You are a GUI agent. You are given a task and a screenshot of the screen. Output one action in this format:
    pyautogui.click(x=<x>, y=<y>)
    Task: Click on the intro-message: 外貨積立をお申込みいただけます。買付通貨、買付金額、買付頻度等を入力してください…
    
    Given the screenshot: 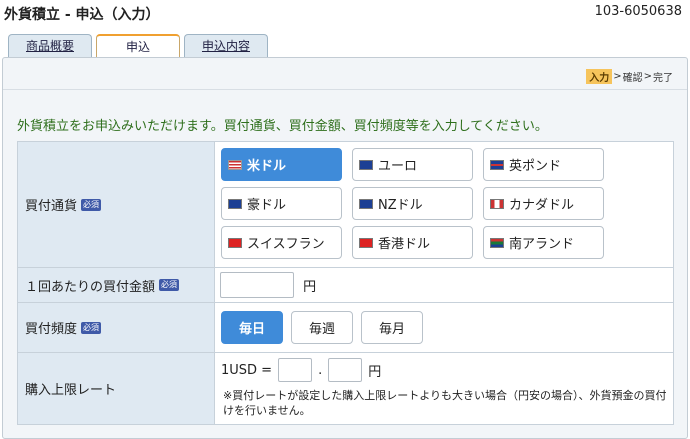 What is the action you would take?
    pyautogui.click(x=282, y=126)
    